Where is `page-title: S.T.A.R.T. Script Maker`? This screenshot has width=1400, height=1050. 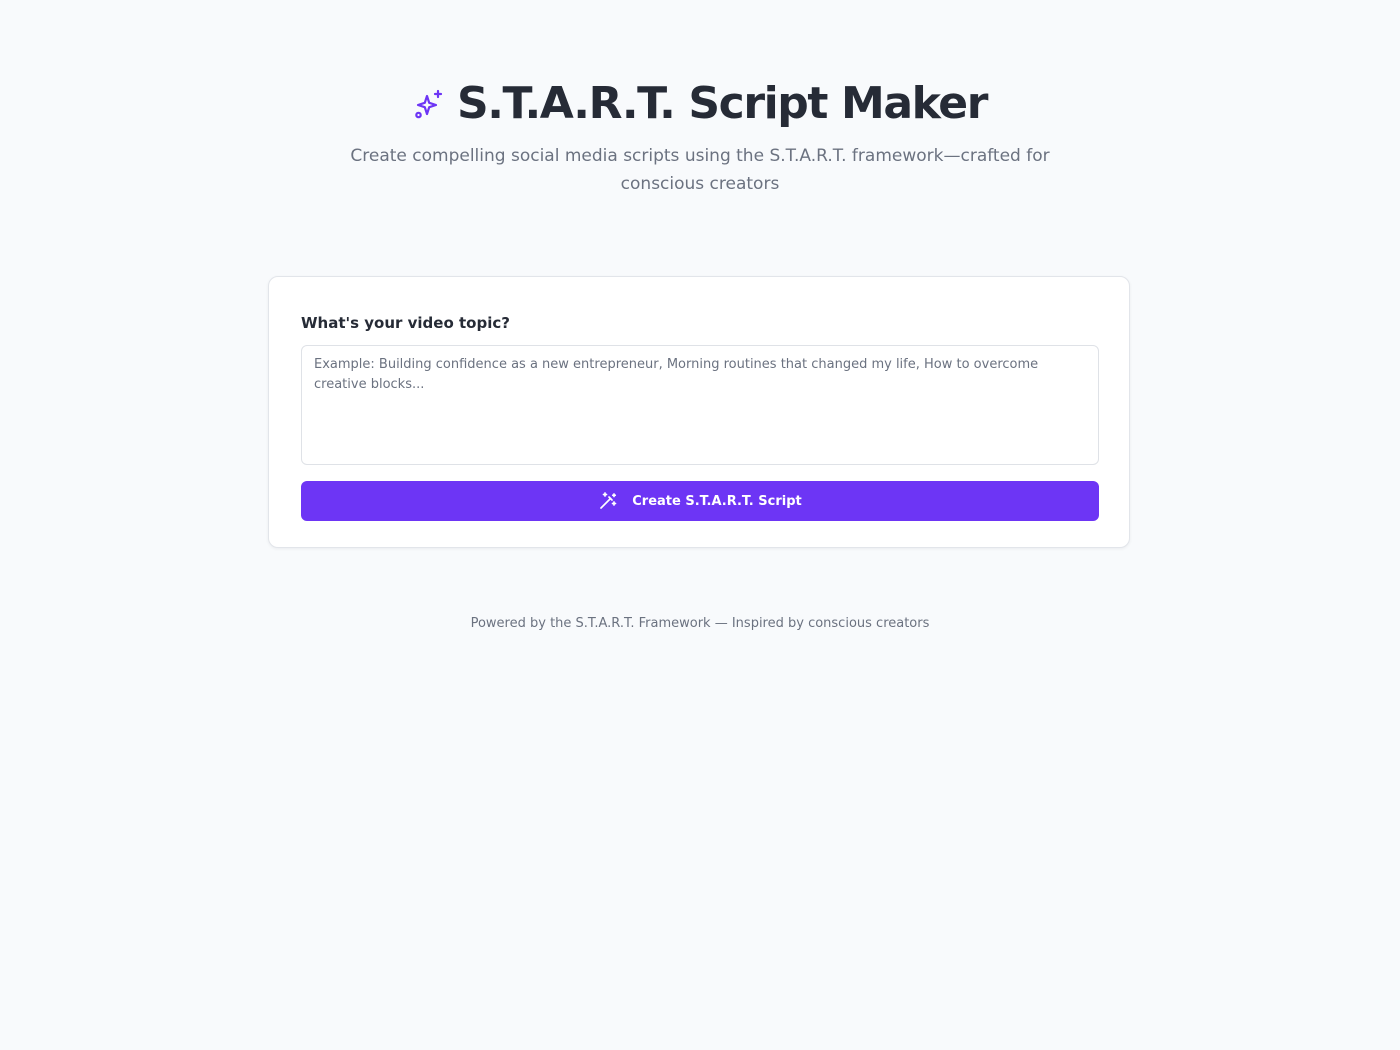
page-title: S.T.A.R.T. Script Maker is located at coordinates (722, 103).